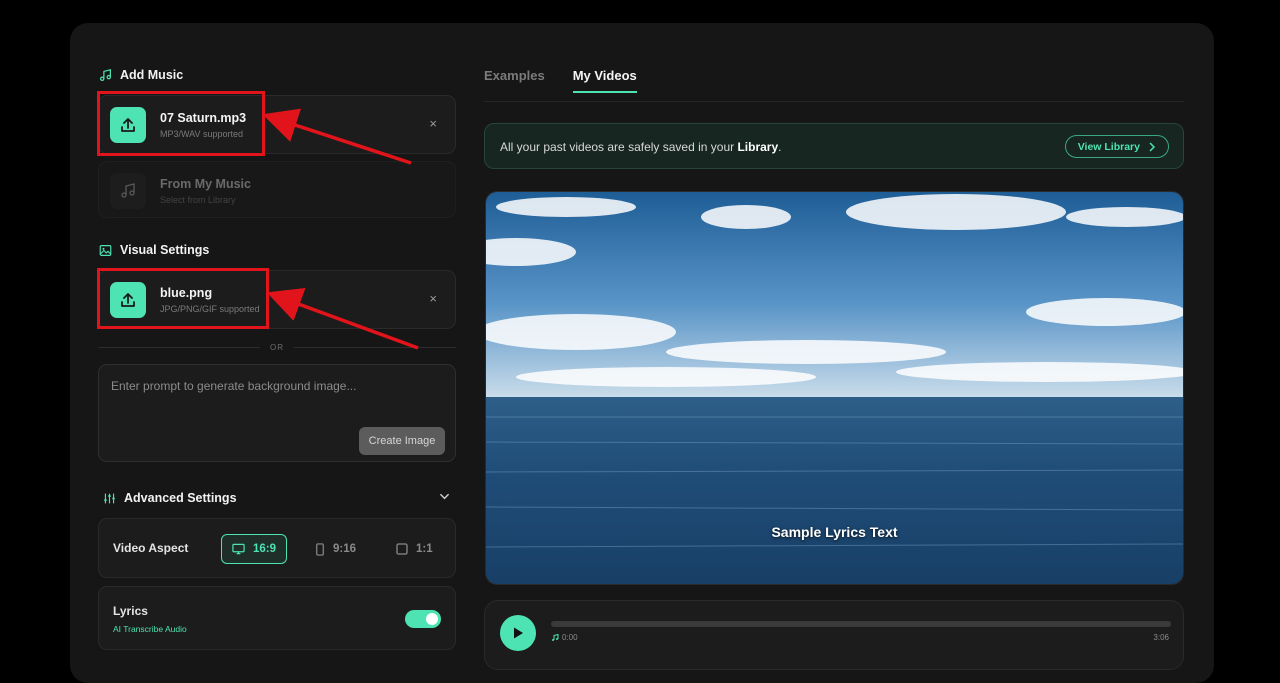 The image size is (1280, 683). What do you see at coordinates (1152, 146) in the screenshot?
I see `chevron-right-icon` at bounding box center [1152, 146].